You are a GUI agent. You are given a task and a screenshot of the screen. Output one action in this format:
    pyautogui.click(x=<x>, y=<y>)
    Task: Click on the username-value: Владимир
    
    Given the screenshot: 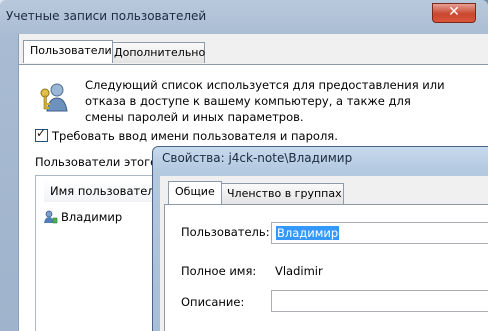 What is the action you would take?
    pyautogui.click(x=308, y=233)
    